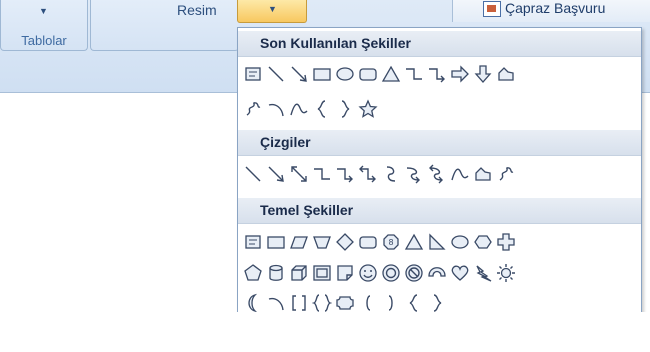 Image resolution: width=650 pixels, height=352 pixels. I want to click on right-bracket-shape-icon, so click(390, 303).